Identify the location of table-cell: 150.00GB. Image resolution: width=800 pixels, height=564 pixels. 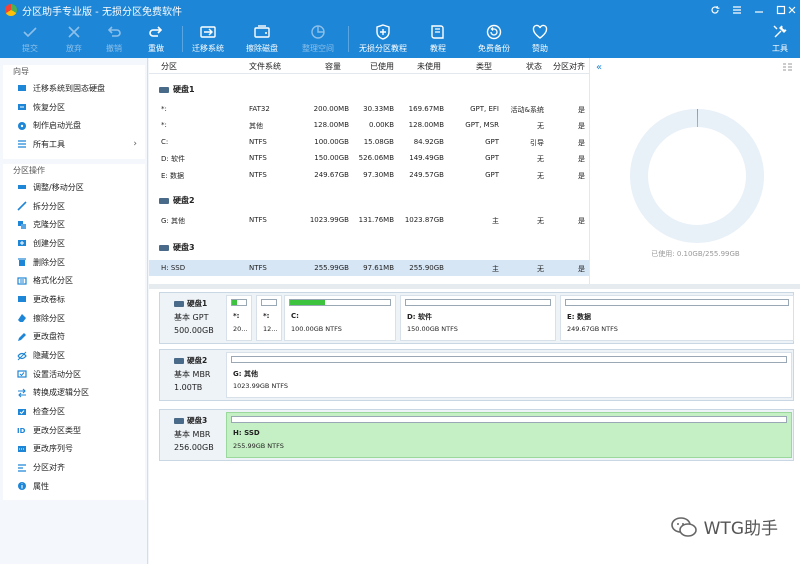
(331, 158).